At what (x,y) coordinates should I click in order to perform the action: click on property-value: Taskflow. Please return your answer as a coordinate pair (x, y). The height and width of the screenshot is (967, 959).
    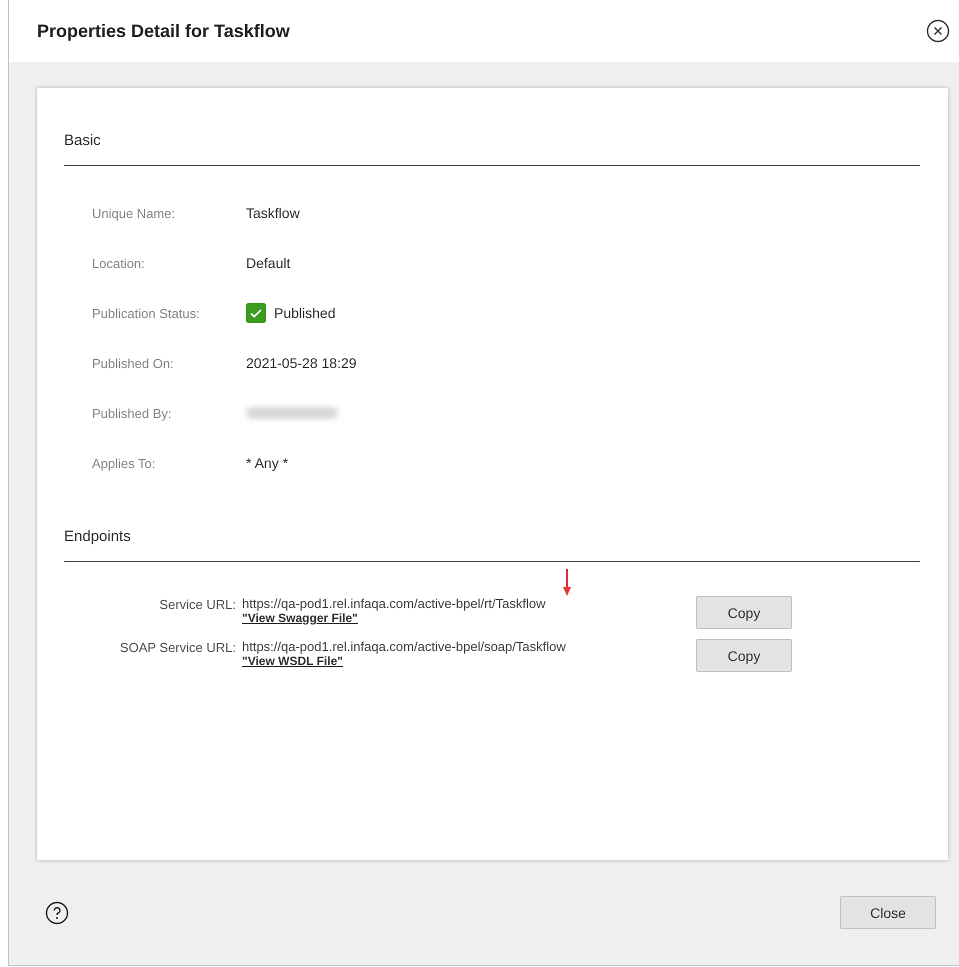
    Looking at the image, I should click on (273, 213).